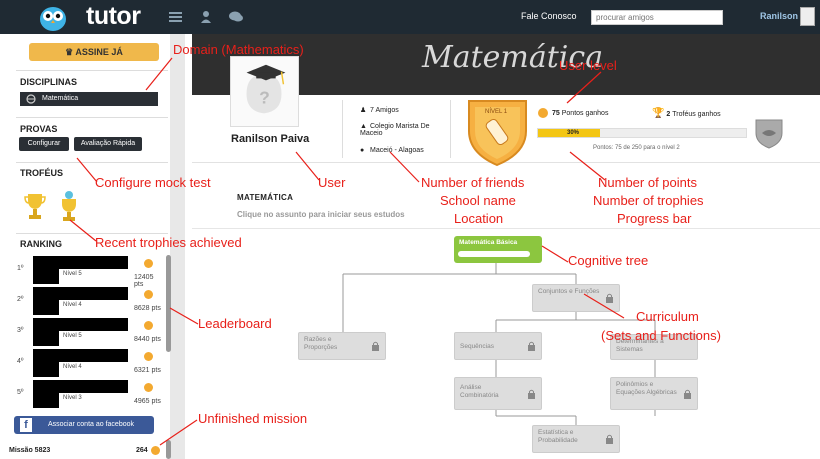  Describe the element at coordinates (168, 242) in the screenshot. I see `annotation-recent-trophies: Recent trophies achieved` at that location.